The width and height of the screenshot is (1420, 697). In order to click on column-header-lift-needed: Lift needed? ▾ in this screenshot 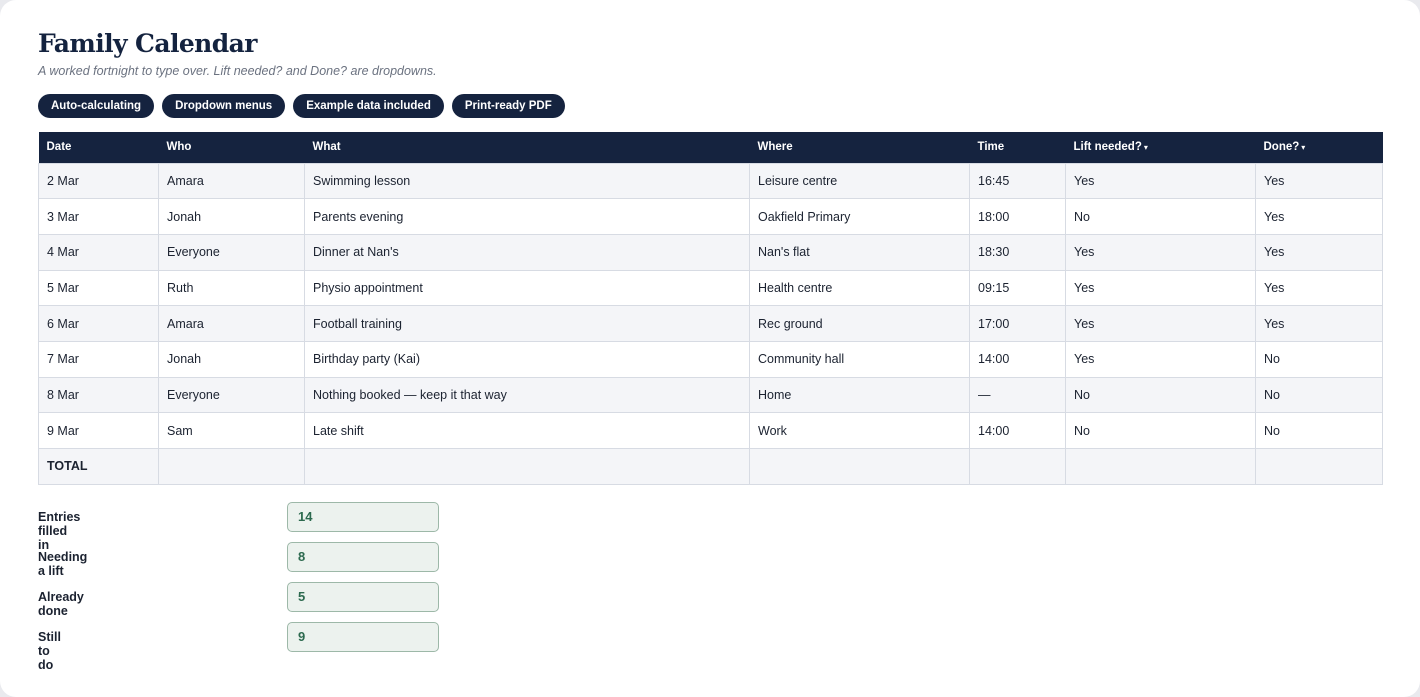, I will do `click(1160, 147)`.